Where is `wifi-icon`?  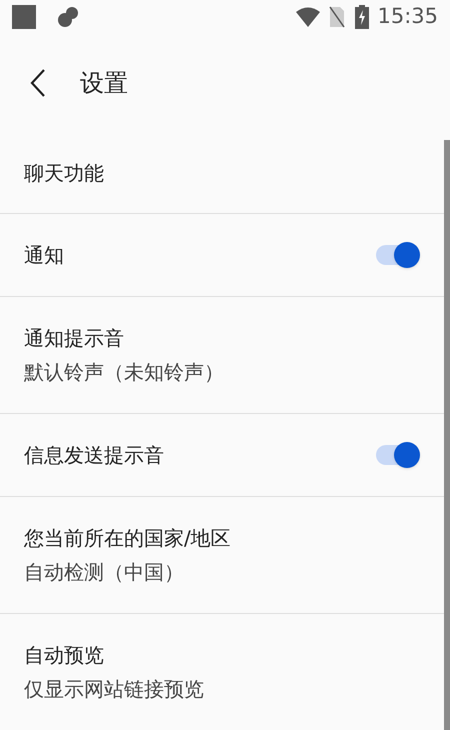
wifi-icon is located at coordinates (308, 17).